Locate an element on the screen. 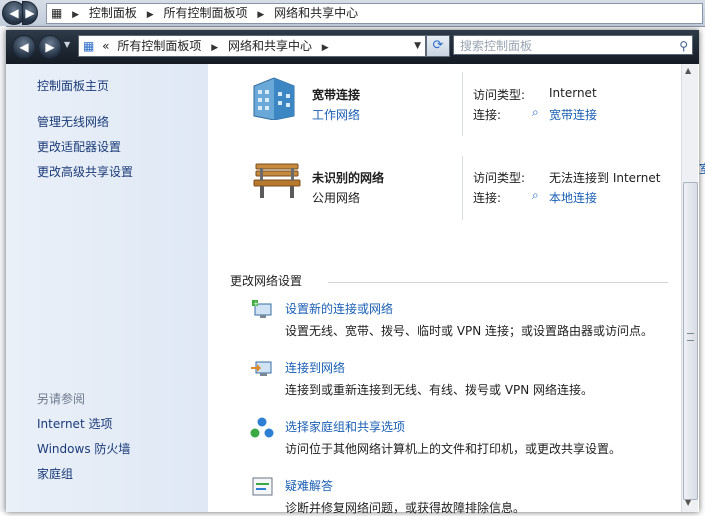  vertical-scrollbar: ▲ ▼ is located at coordinates (689, 288).